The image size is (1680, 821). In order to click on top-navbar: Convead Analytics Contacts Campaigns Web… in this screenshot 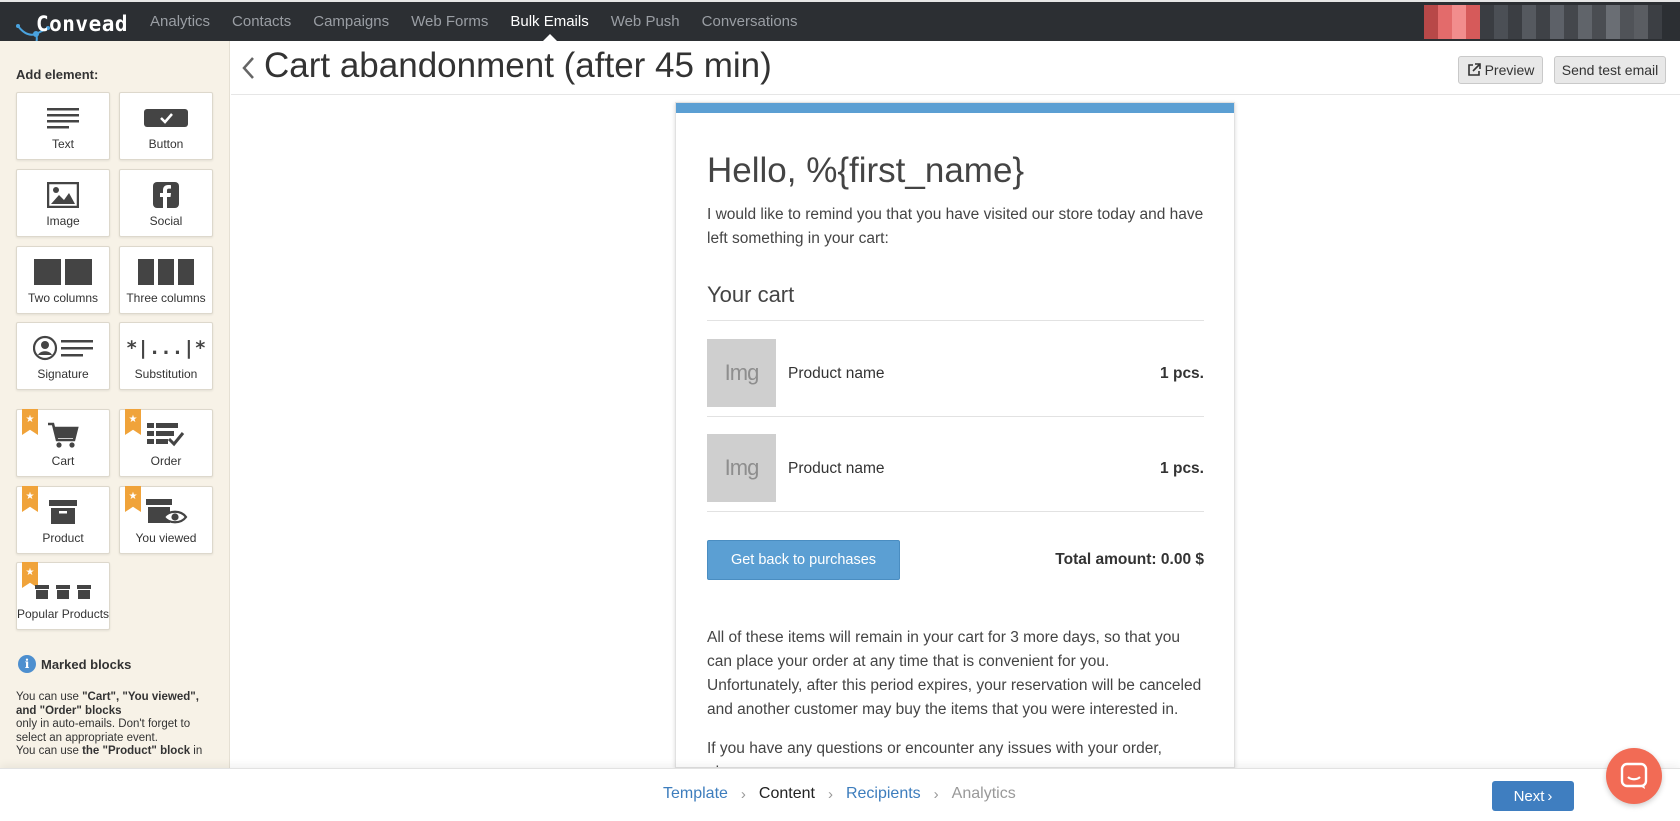, I will do `click(840, 25)`.